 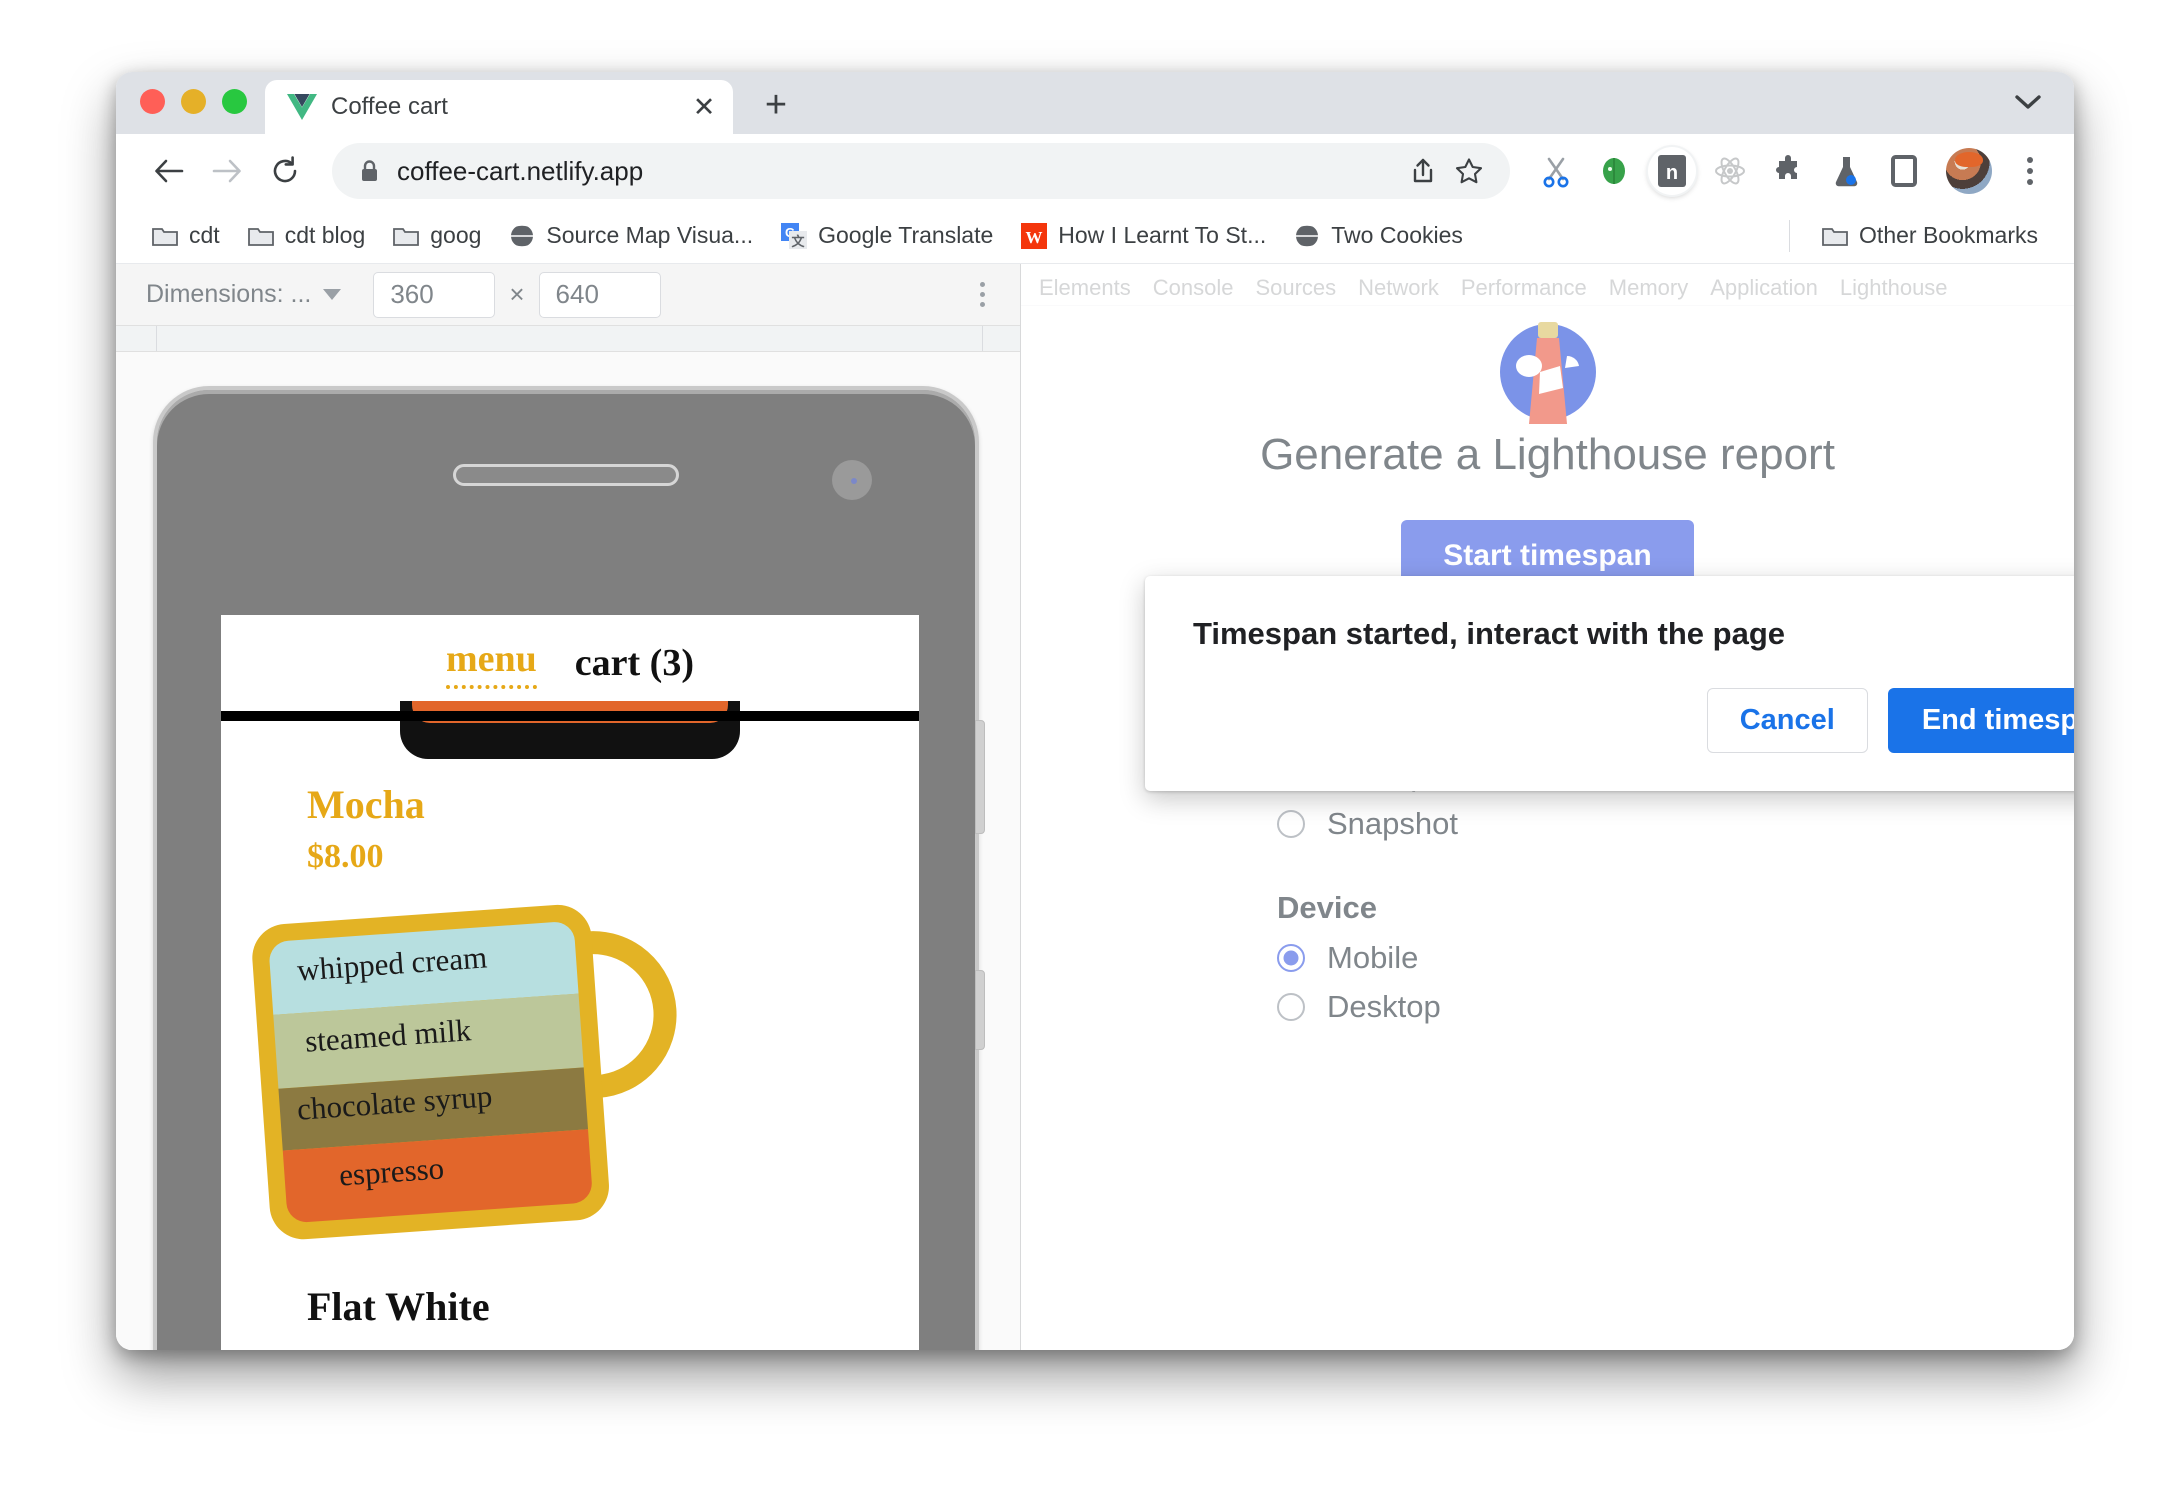 I want to click on lighthouse-title: Generate a Lighthouse report, so click(x=1547, y=454).